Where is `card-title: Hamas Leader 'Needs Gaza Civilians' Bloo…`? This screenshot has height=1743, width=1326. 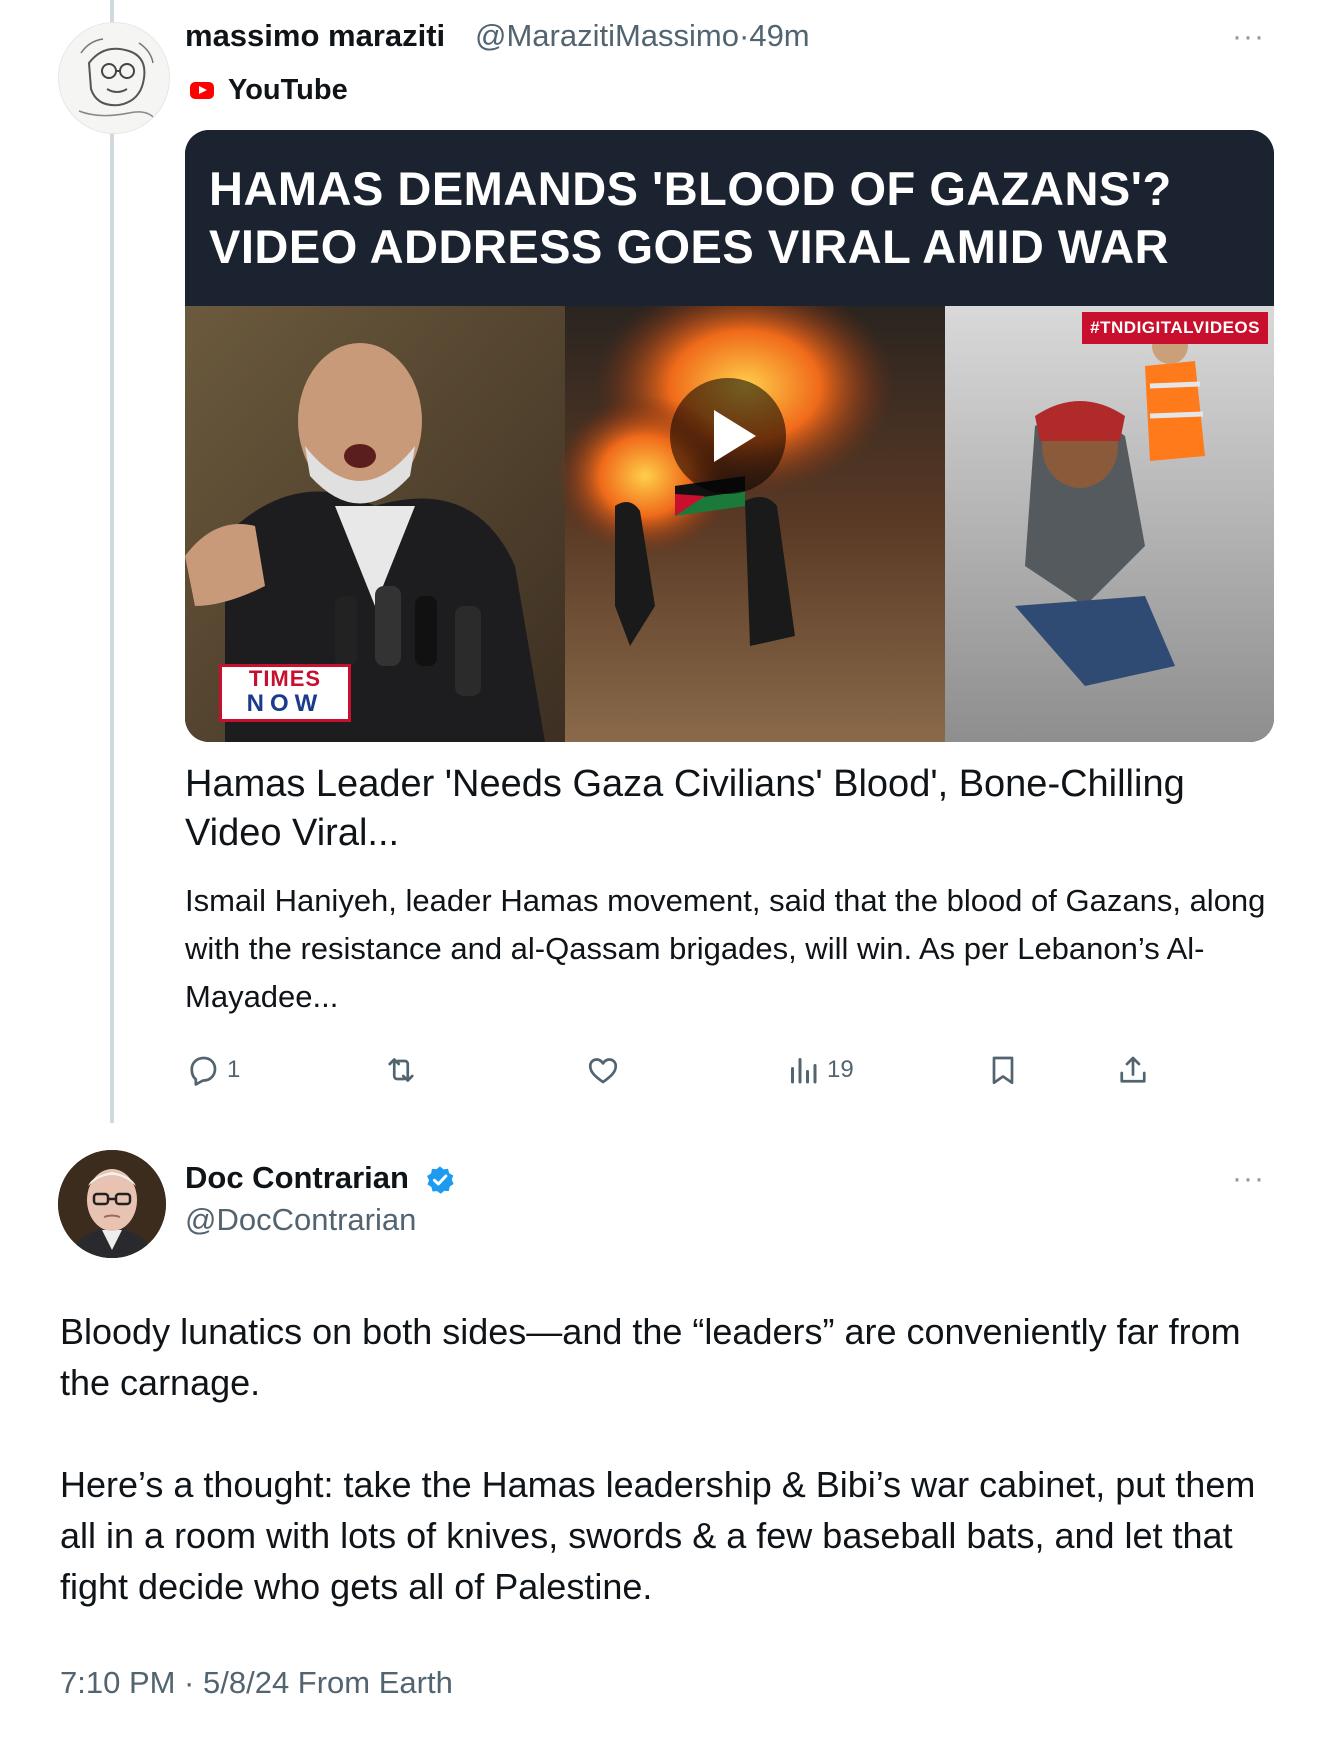 card-title: Hamas Leader 'Needs Gaza Civilians' Bloo… is located at coordinates (730, 809).